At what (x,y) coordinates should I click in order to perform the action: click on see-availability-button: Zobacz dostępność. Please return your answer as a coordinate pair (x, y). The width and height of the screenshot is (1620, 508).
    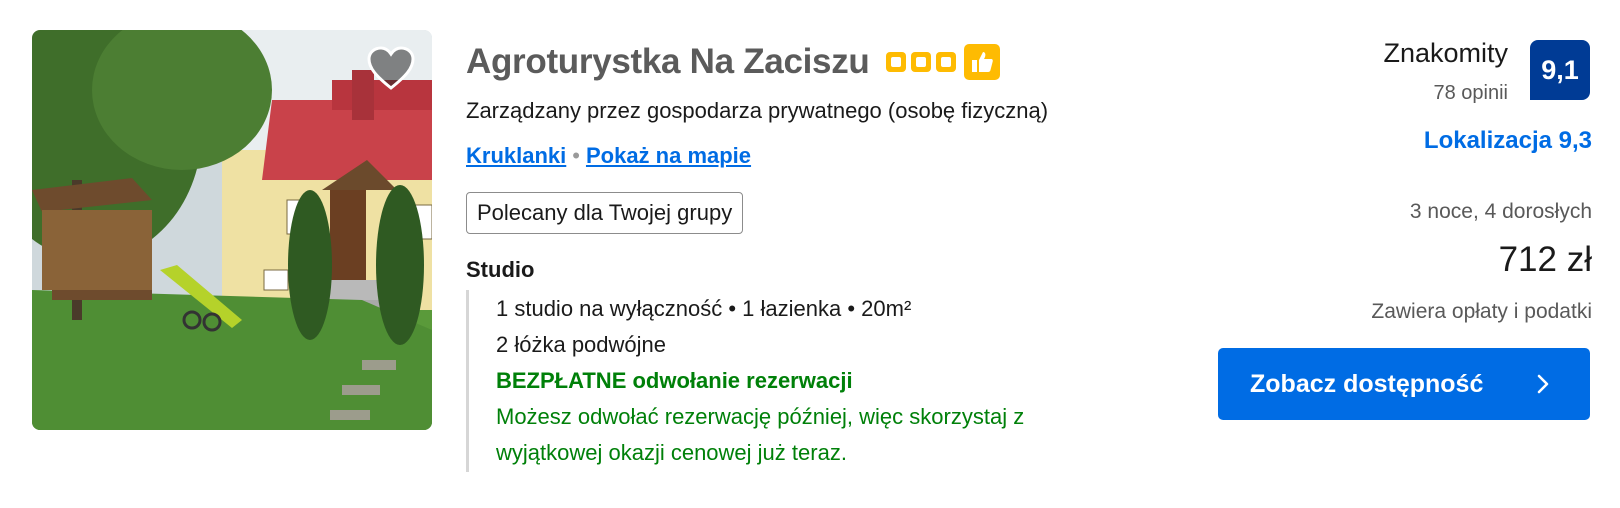
    Looking at the image, I should click on (1404, 384).